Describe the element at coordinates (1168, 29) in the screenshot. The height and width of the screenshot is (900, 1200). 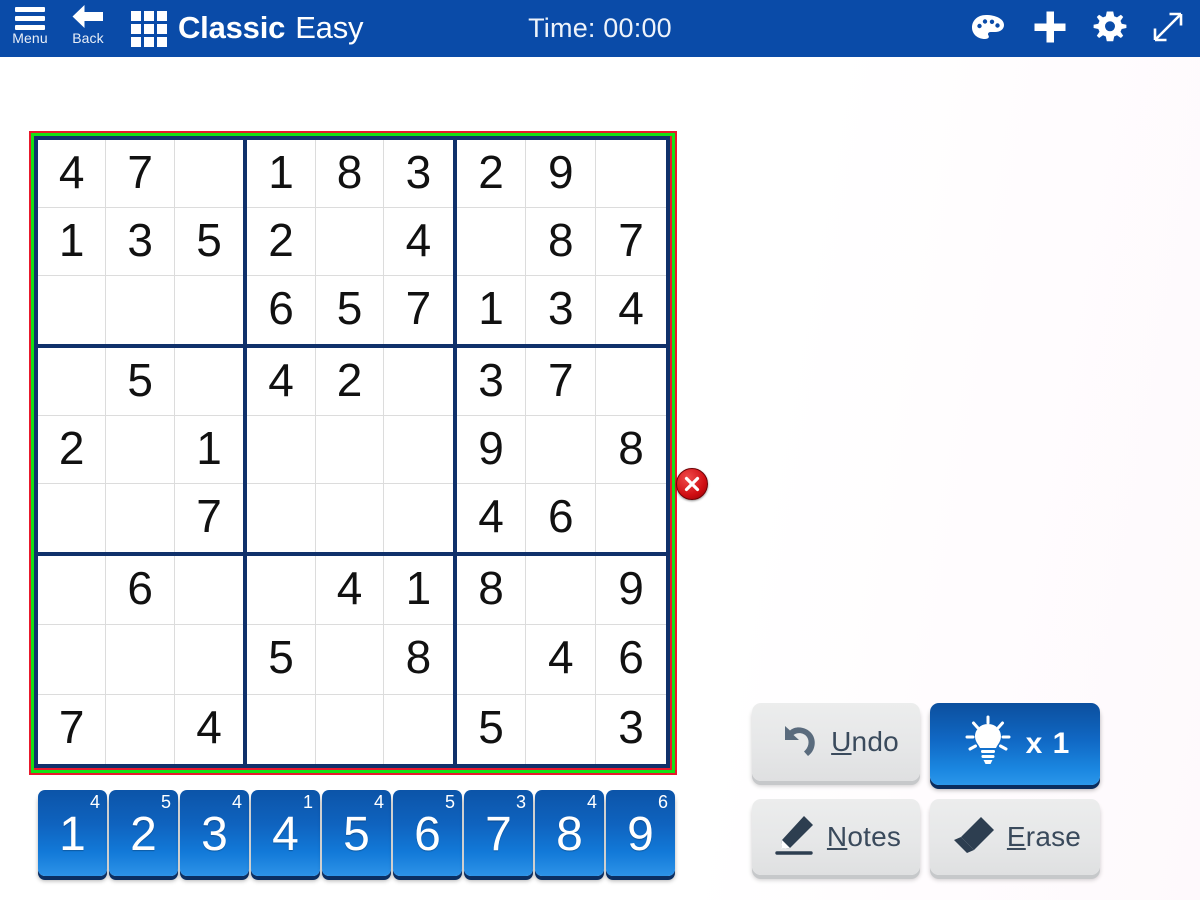
I see `fullscreen-button` at that location.